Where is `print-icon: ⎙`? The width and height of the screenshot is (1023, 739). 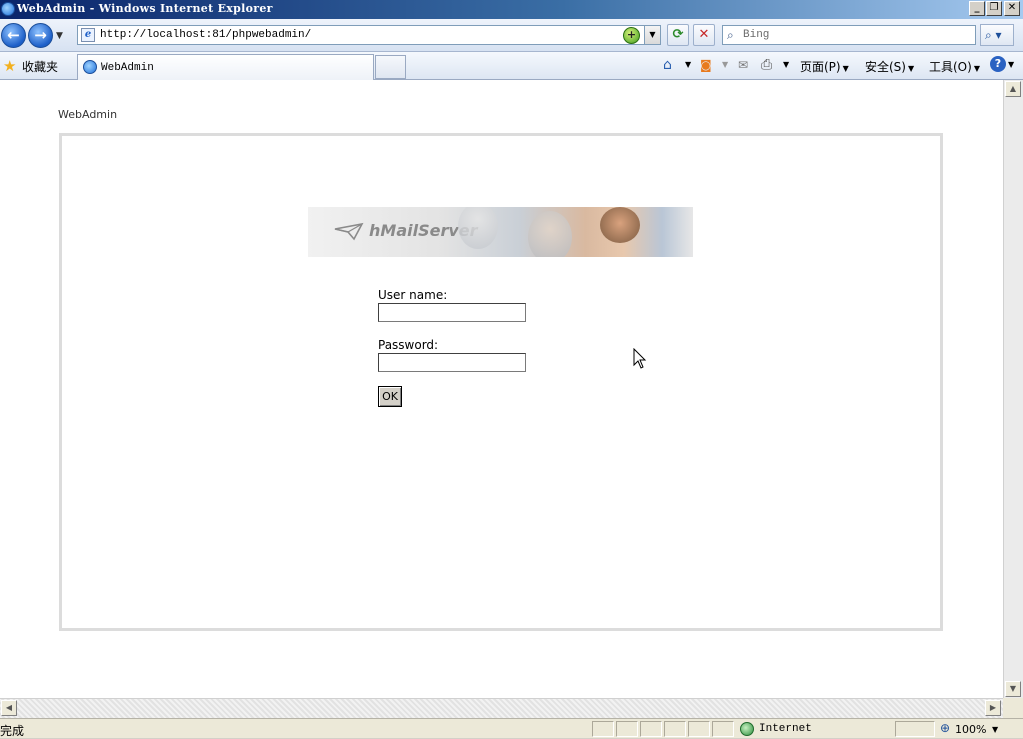 print-icon: ⎙ is located at coordinates (766, 65).